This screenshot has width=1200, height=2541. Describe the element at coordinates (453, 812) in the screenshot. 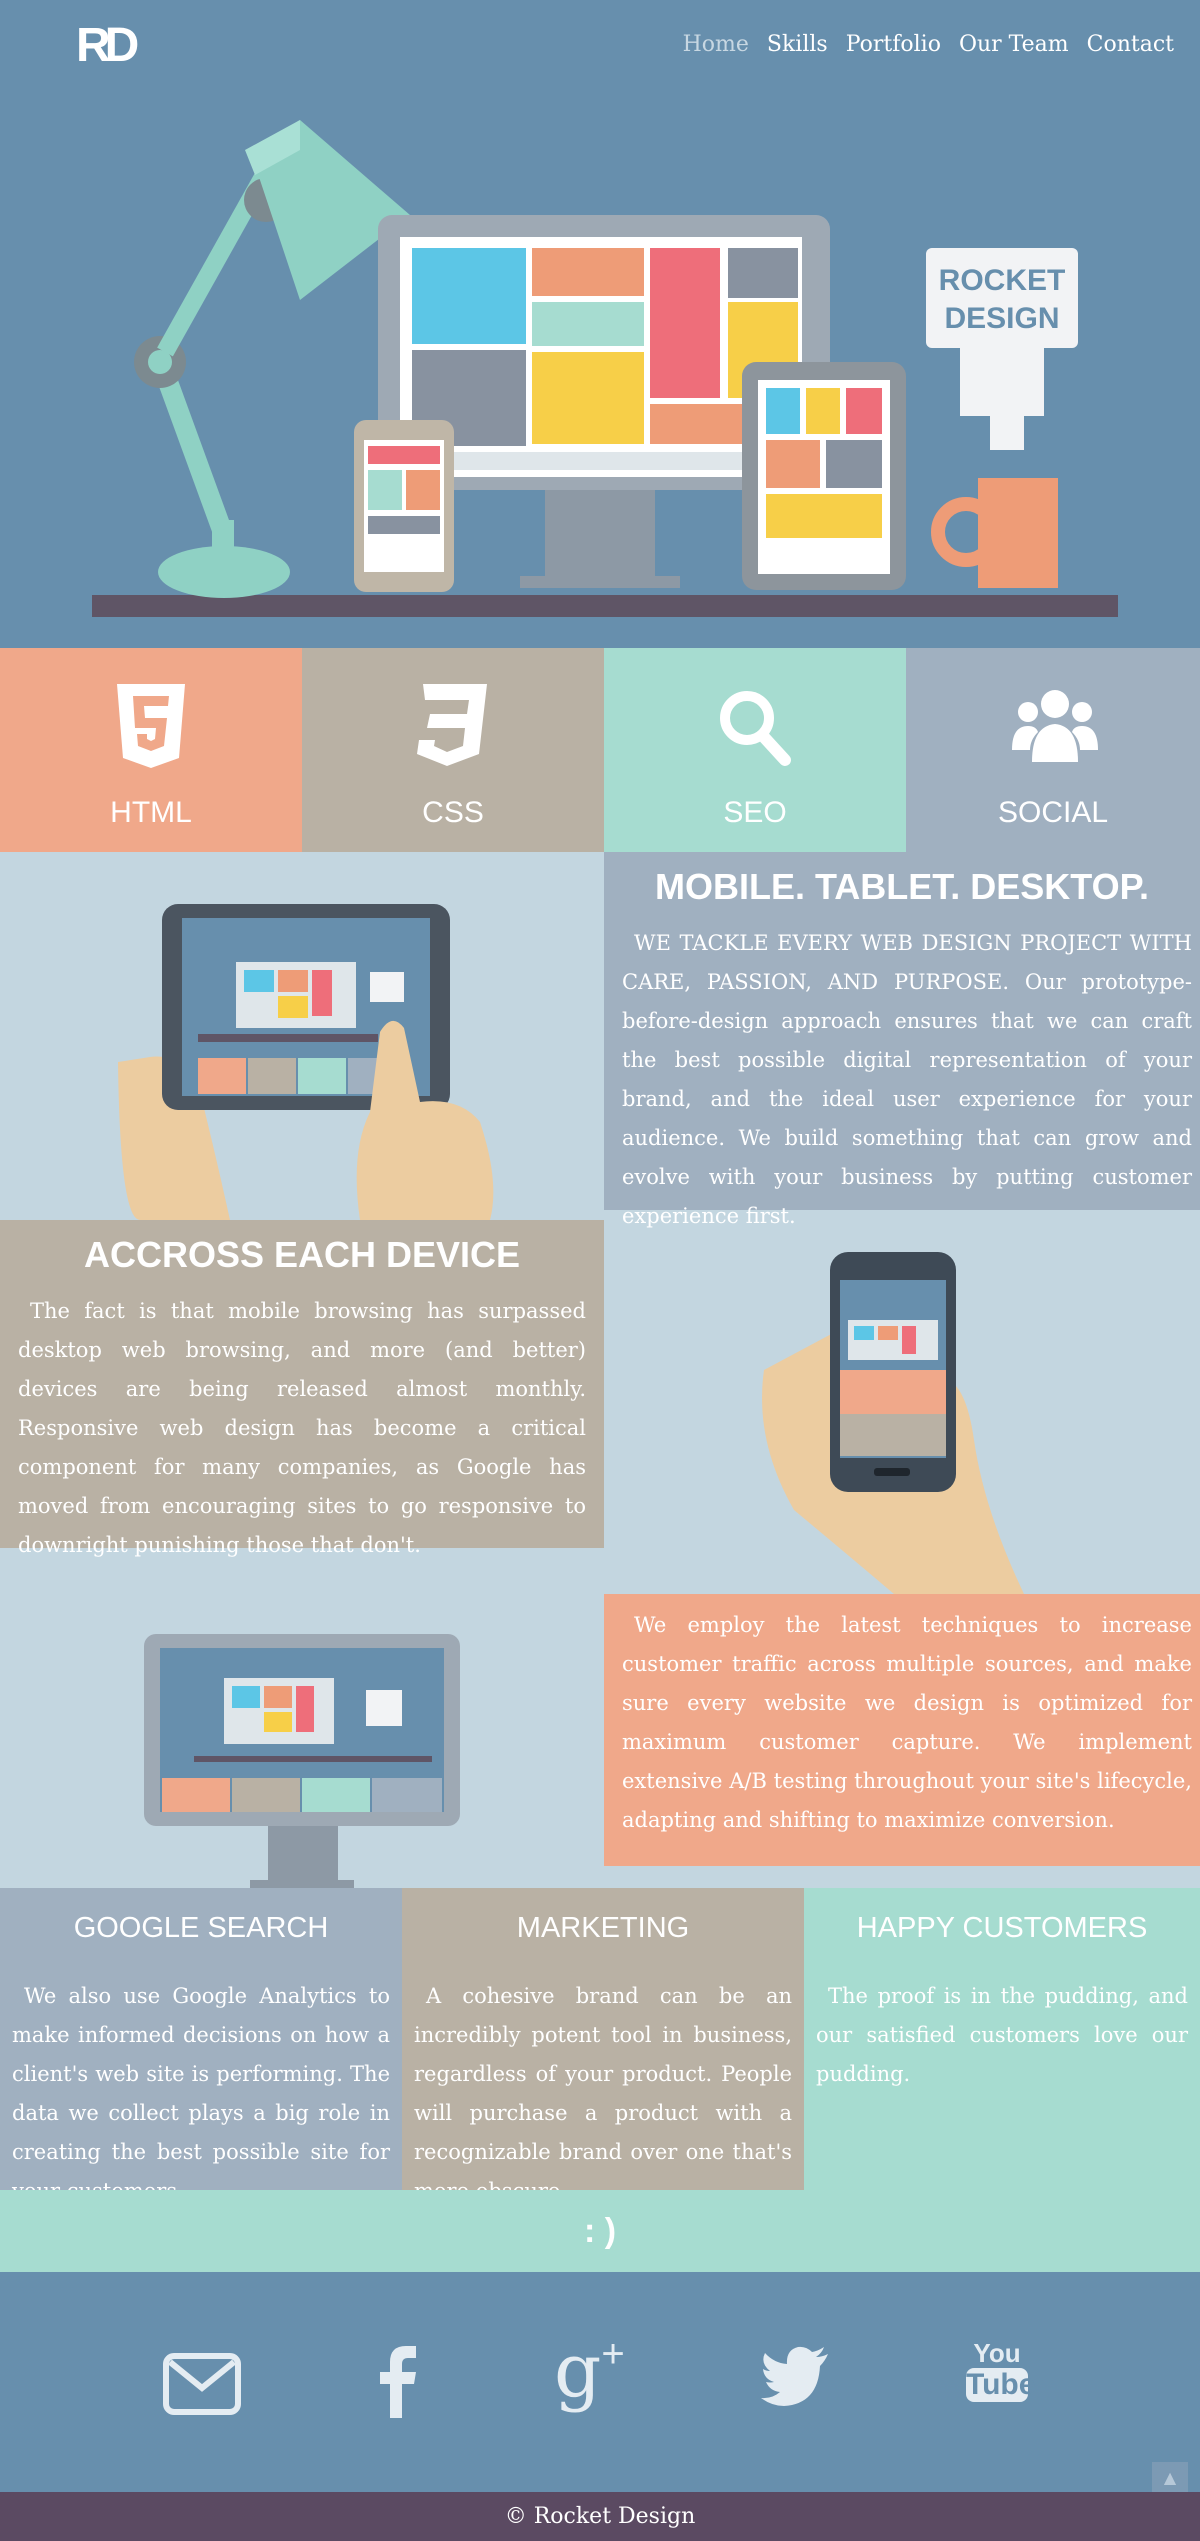

I see `tile-css-label: CSS` at that location.